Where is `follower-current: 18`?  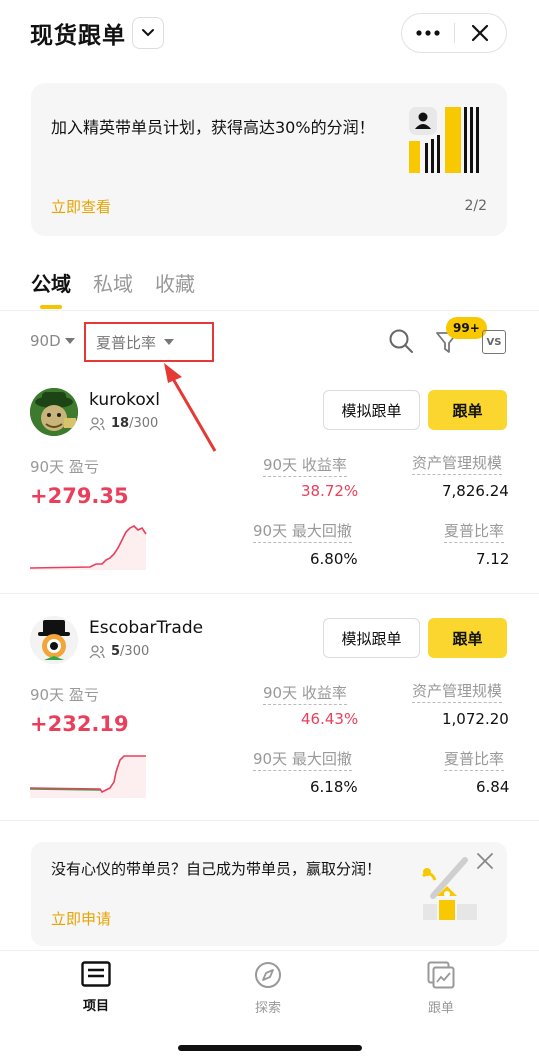 follower-current: 18 is located at coordinates (120, 423).